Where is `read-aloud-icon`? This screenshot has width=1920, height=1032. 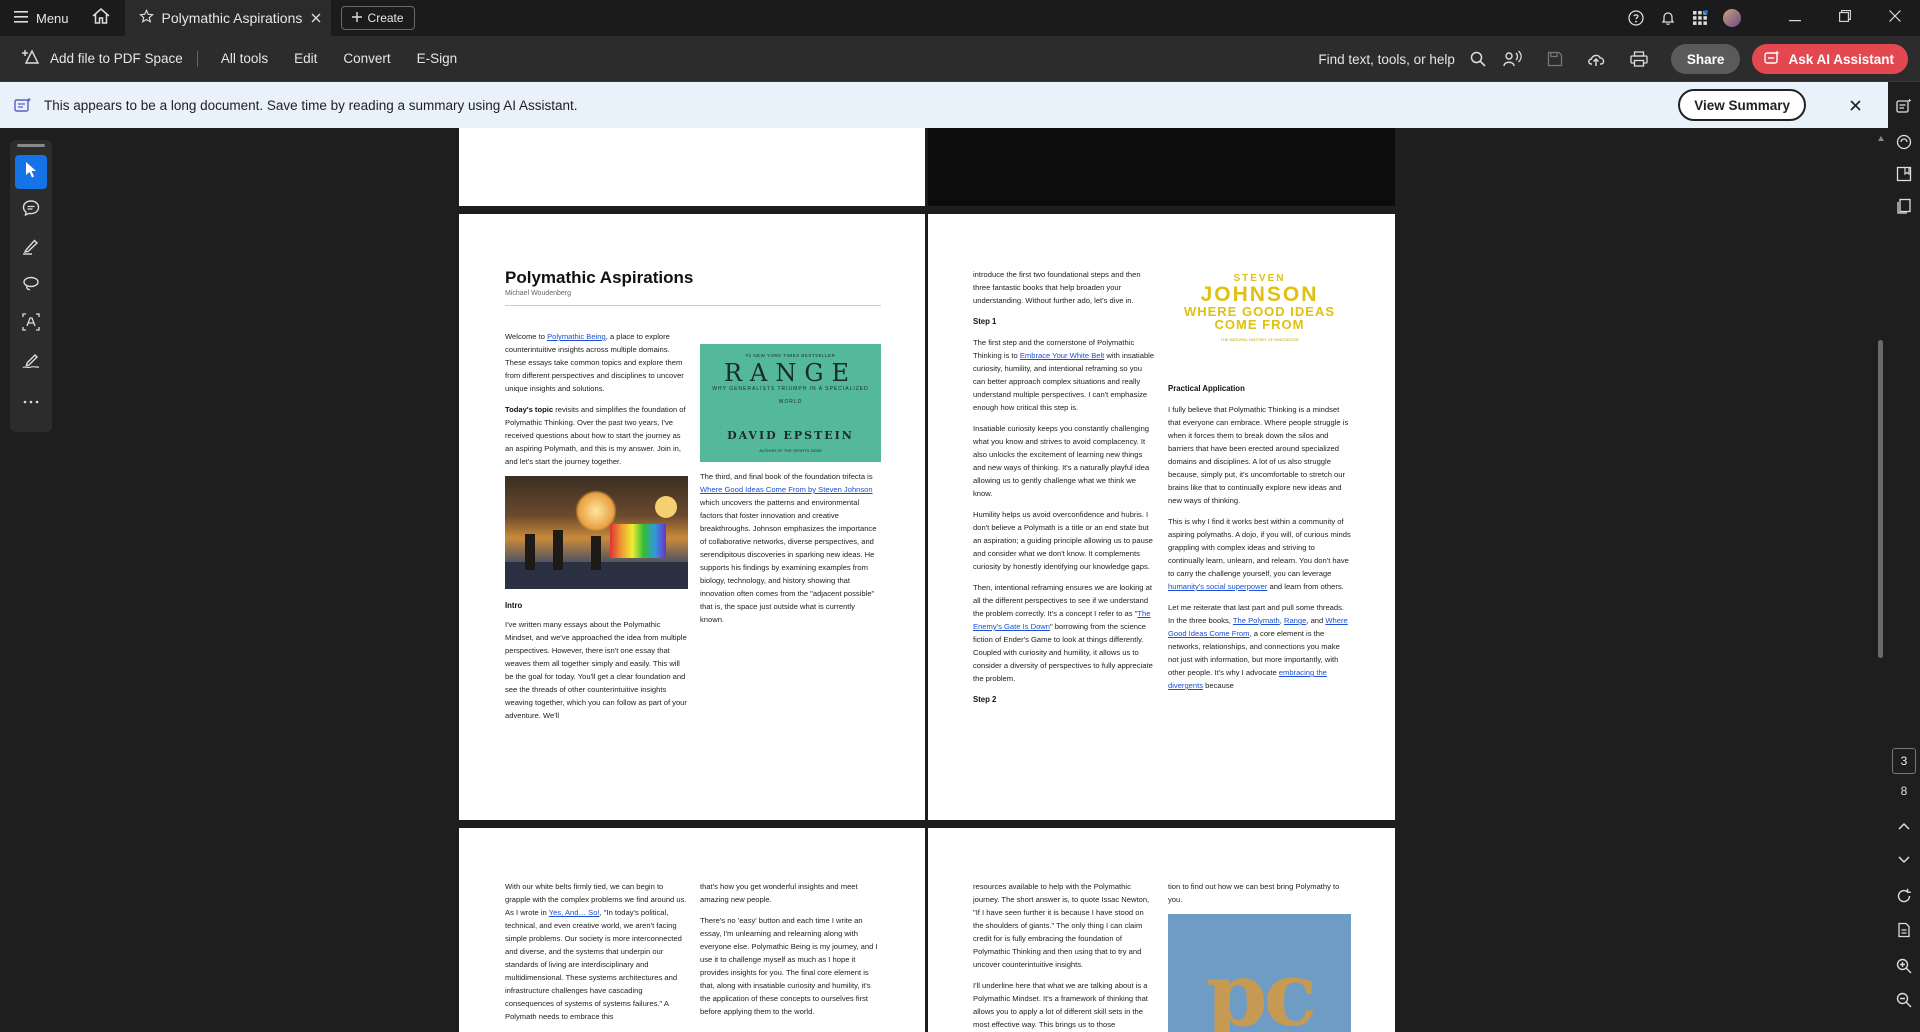 read-aloud-icon is located at coordinates (1513, 59).